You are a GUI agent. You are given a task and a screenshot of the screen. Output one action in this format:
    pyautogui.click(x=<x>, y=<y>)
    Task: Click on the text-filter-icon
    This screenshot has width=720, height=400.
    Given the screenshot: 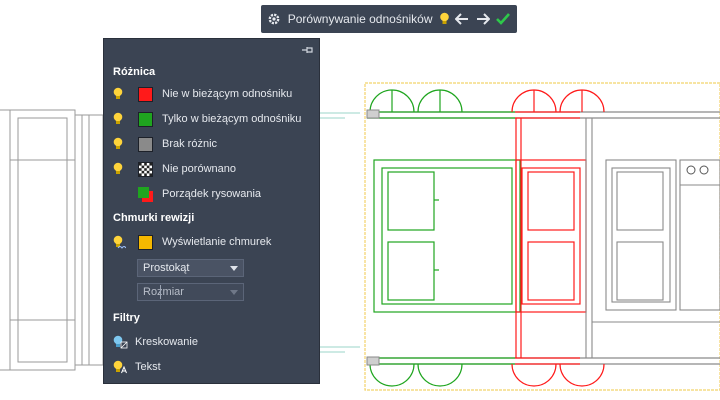 What is the action you would take?
    pyautogui.click(x=120, y=367)
    